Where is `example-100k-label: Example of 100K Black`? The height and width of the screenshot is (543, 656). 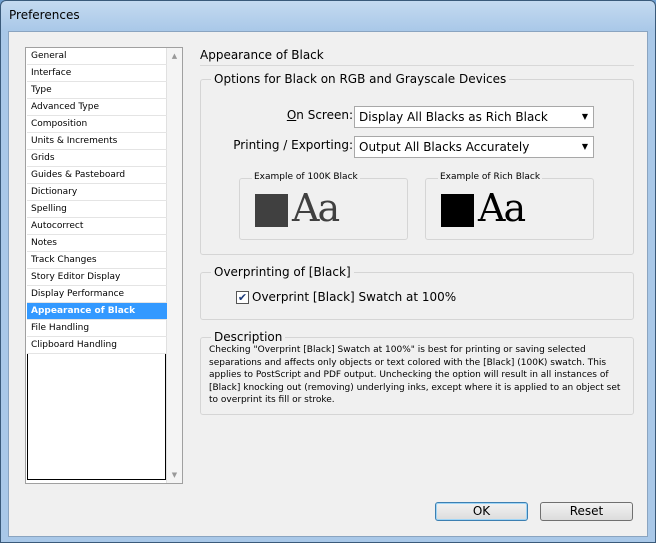
example-100k-label: Example of 100K Black is located at coordinates (306, 177).